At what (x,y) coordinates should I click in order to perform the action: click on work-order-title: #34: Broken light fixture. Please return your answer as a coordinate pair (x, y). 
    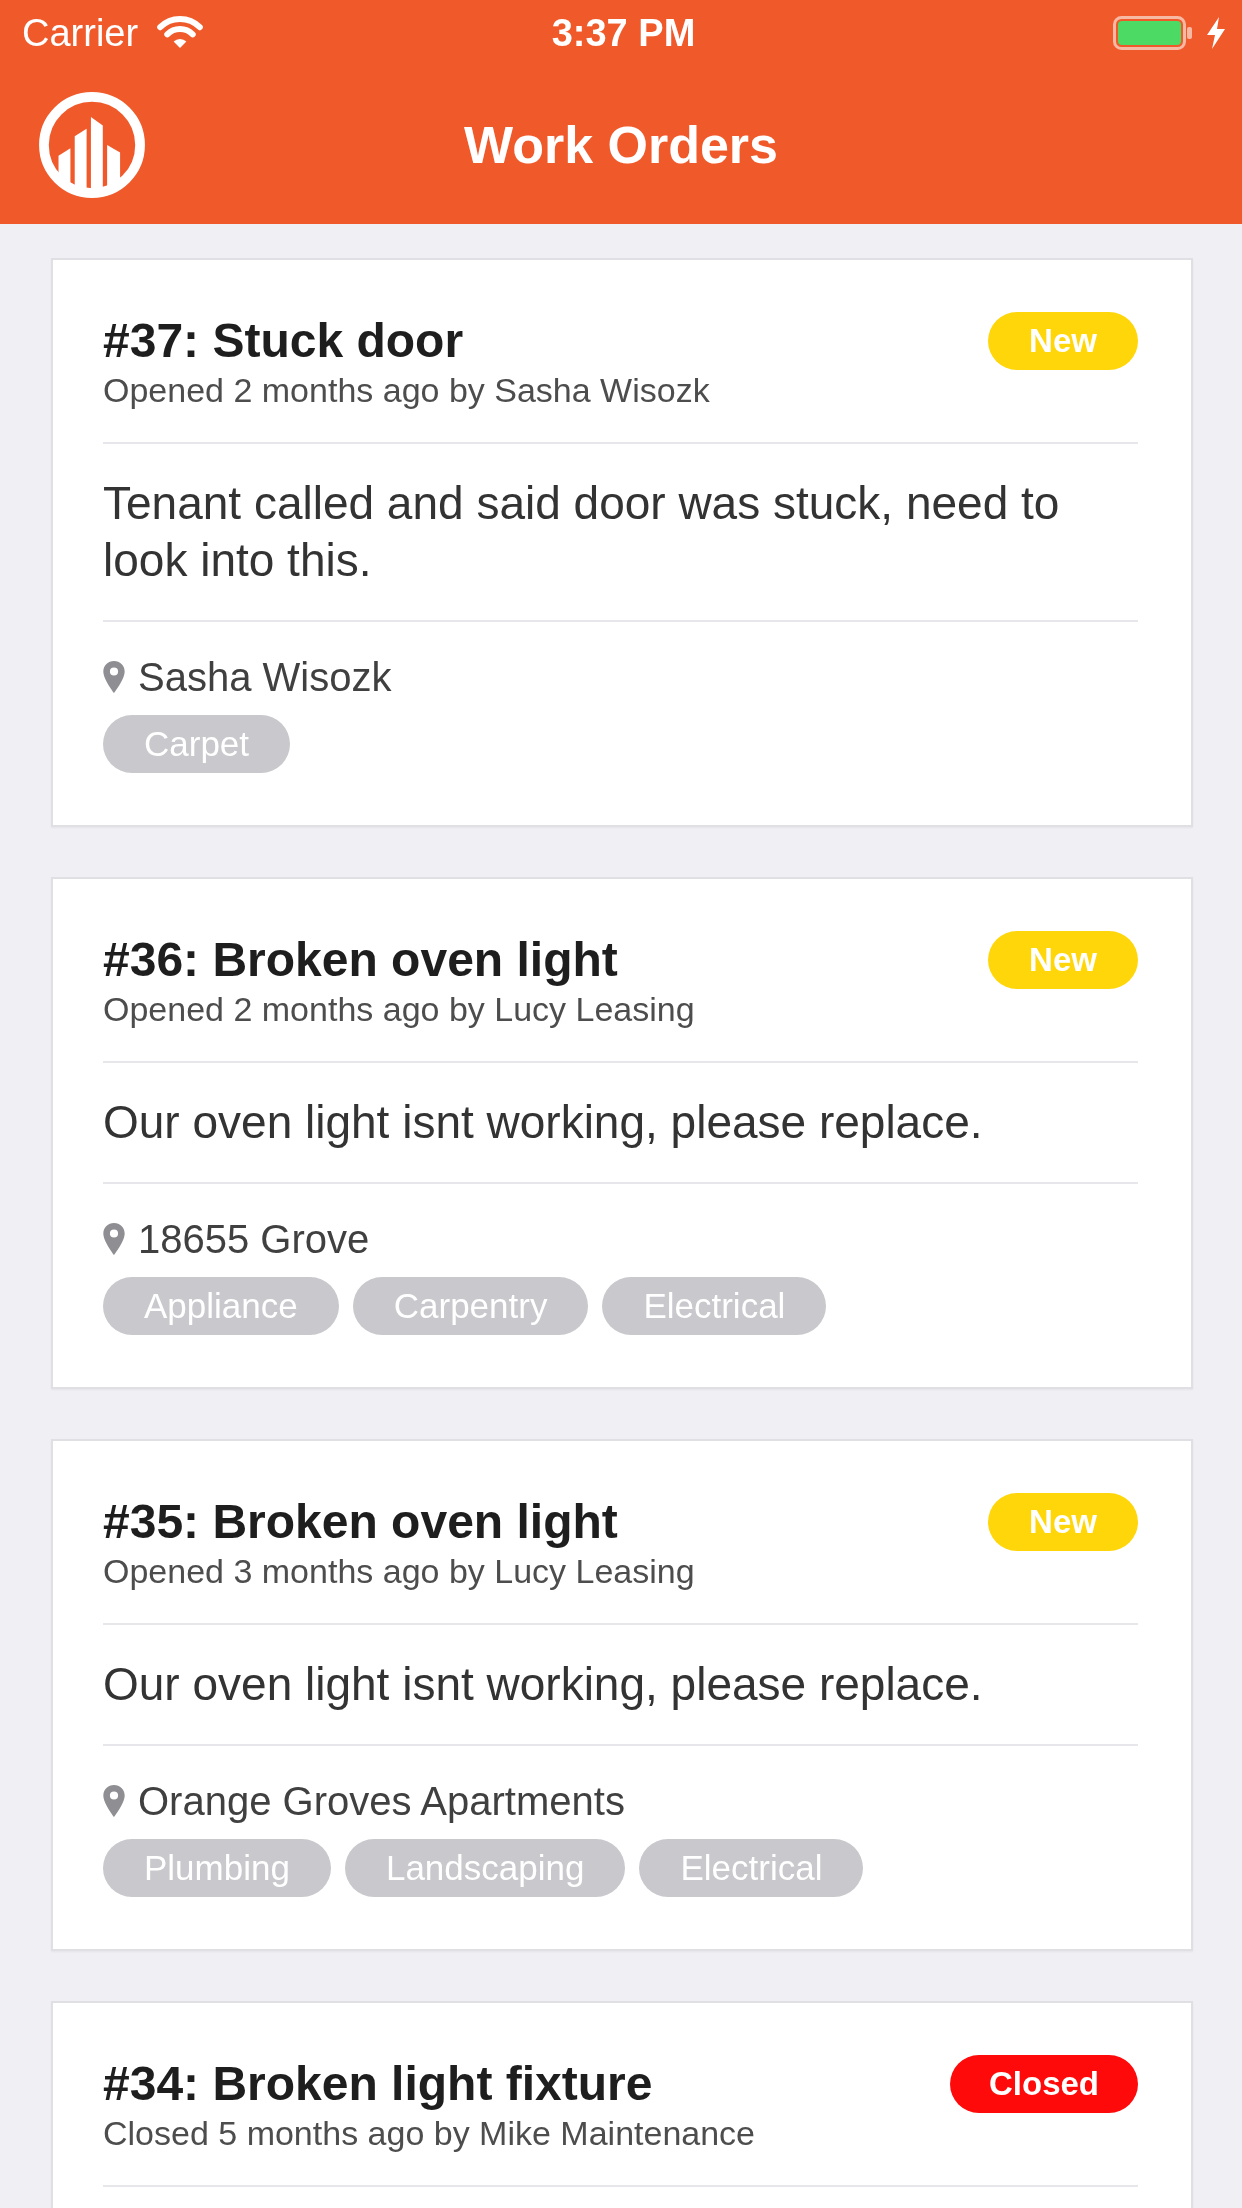
    Looking at the image, I should click on (378, 2084).